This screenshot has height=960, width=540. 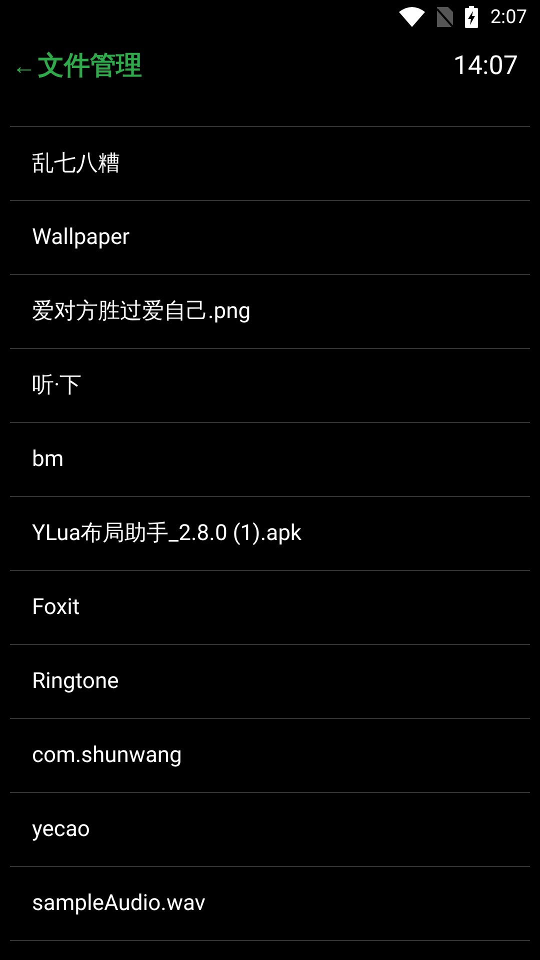 I want to click on file-item: Ringtone, so click(x=270, y=682).